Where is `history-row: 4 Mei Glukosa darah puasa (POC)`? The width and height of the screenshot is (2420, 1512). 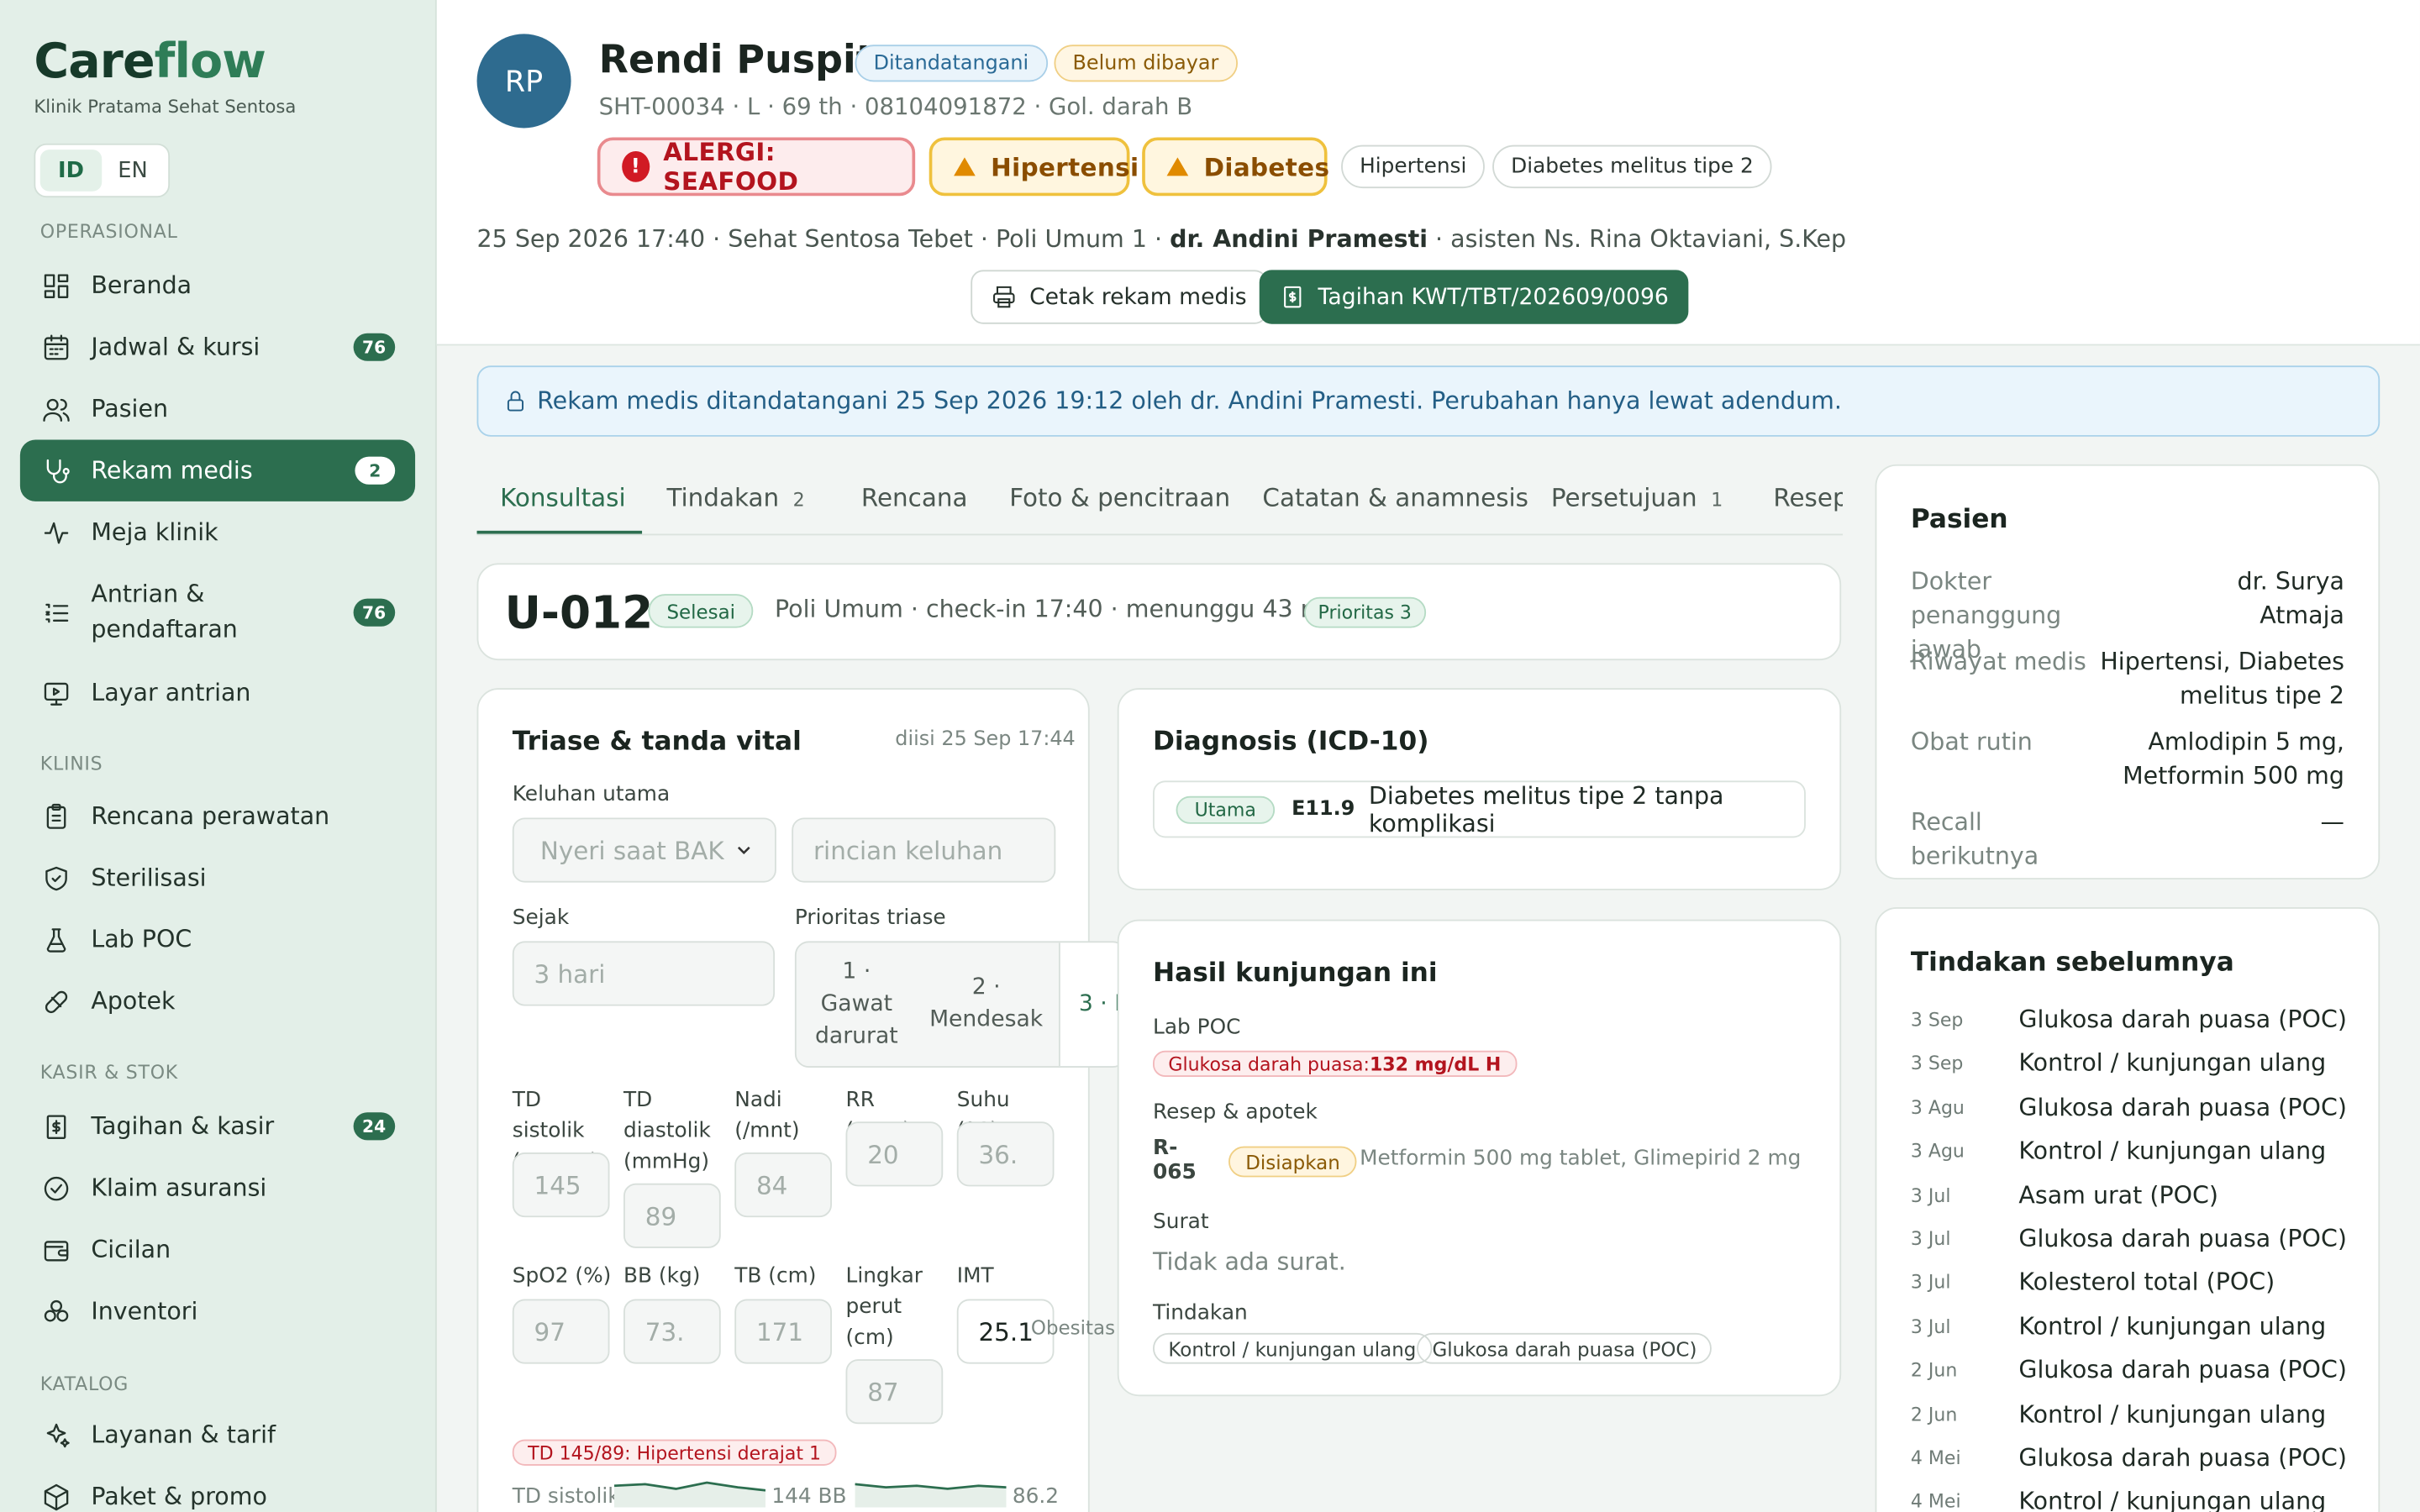
history-row: 4 Mei Glukosa darah puasa (POC) is located at coordinates (2135, 1458).